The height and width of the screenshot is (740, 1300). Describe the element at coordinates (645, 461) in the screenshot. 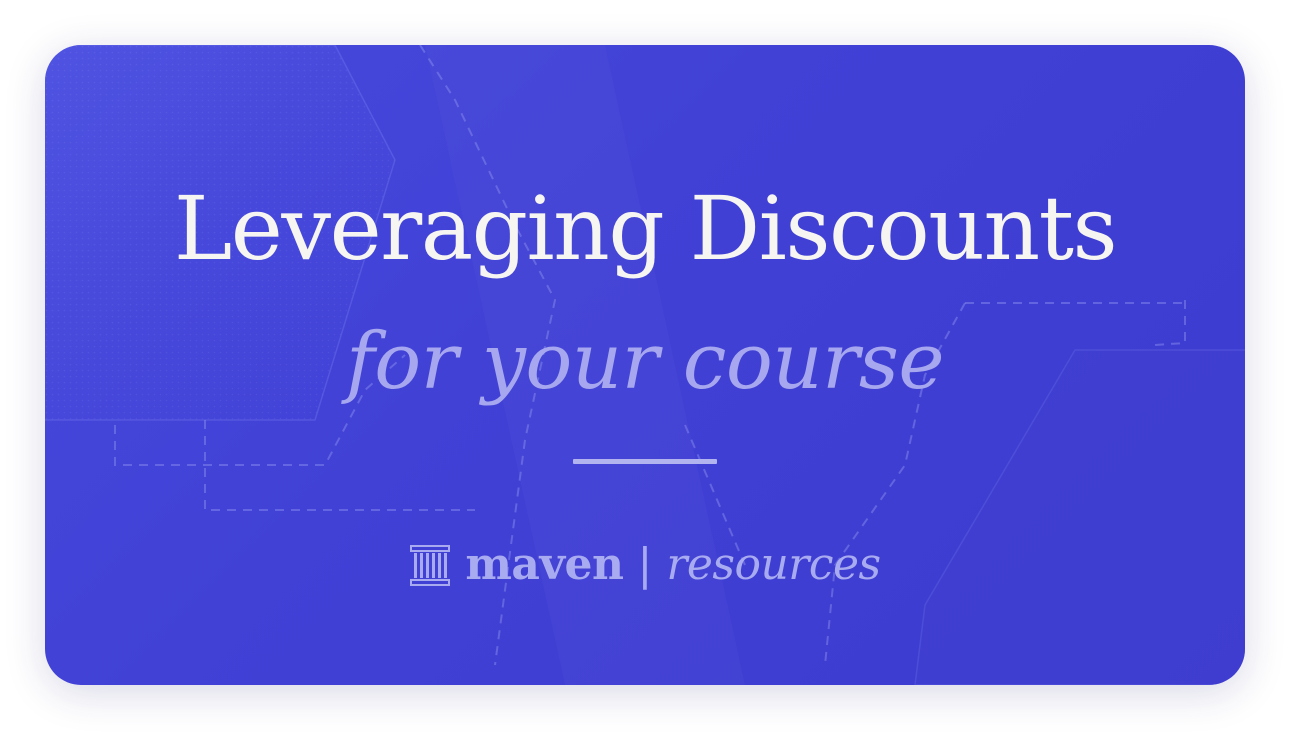

I see `divider-line` at that location.